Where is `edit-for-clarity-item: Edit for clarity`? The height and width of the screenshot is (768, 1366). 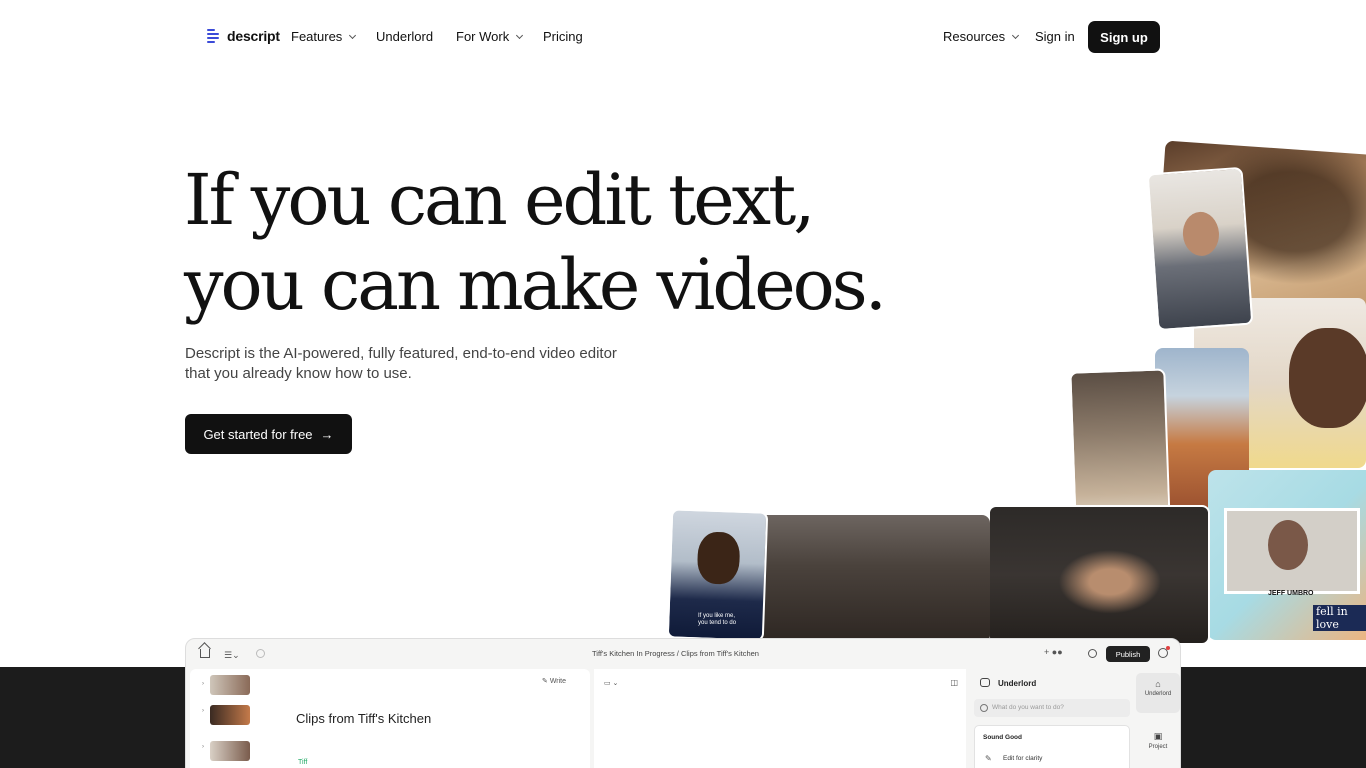 edit-for-clarity-item: Edit for clarity is located at coordinates (1022, 758).